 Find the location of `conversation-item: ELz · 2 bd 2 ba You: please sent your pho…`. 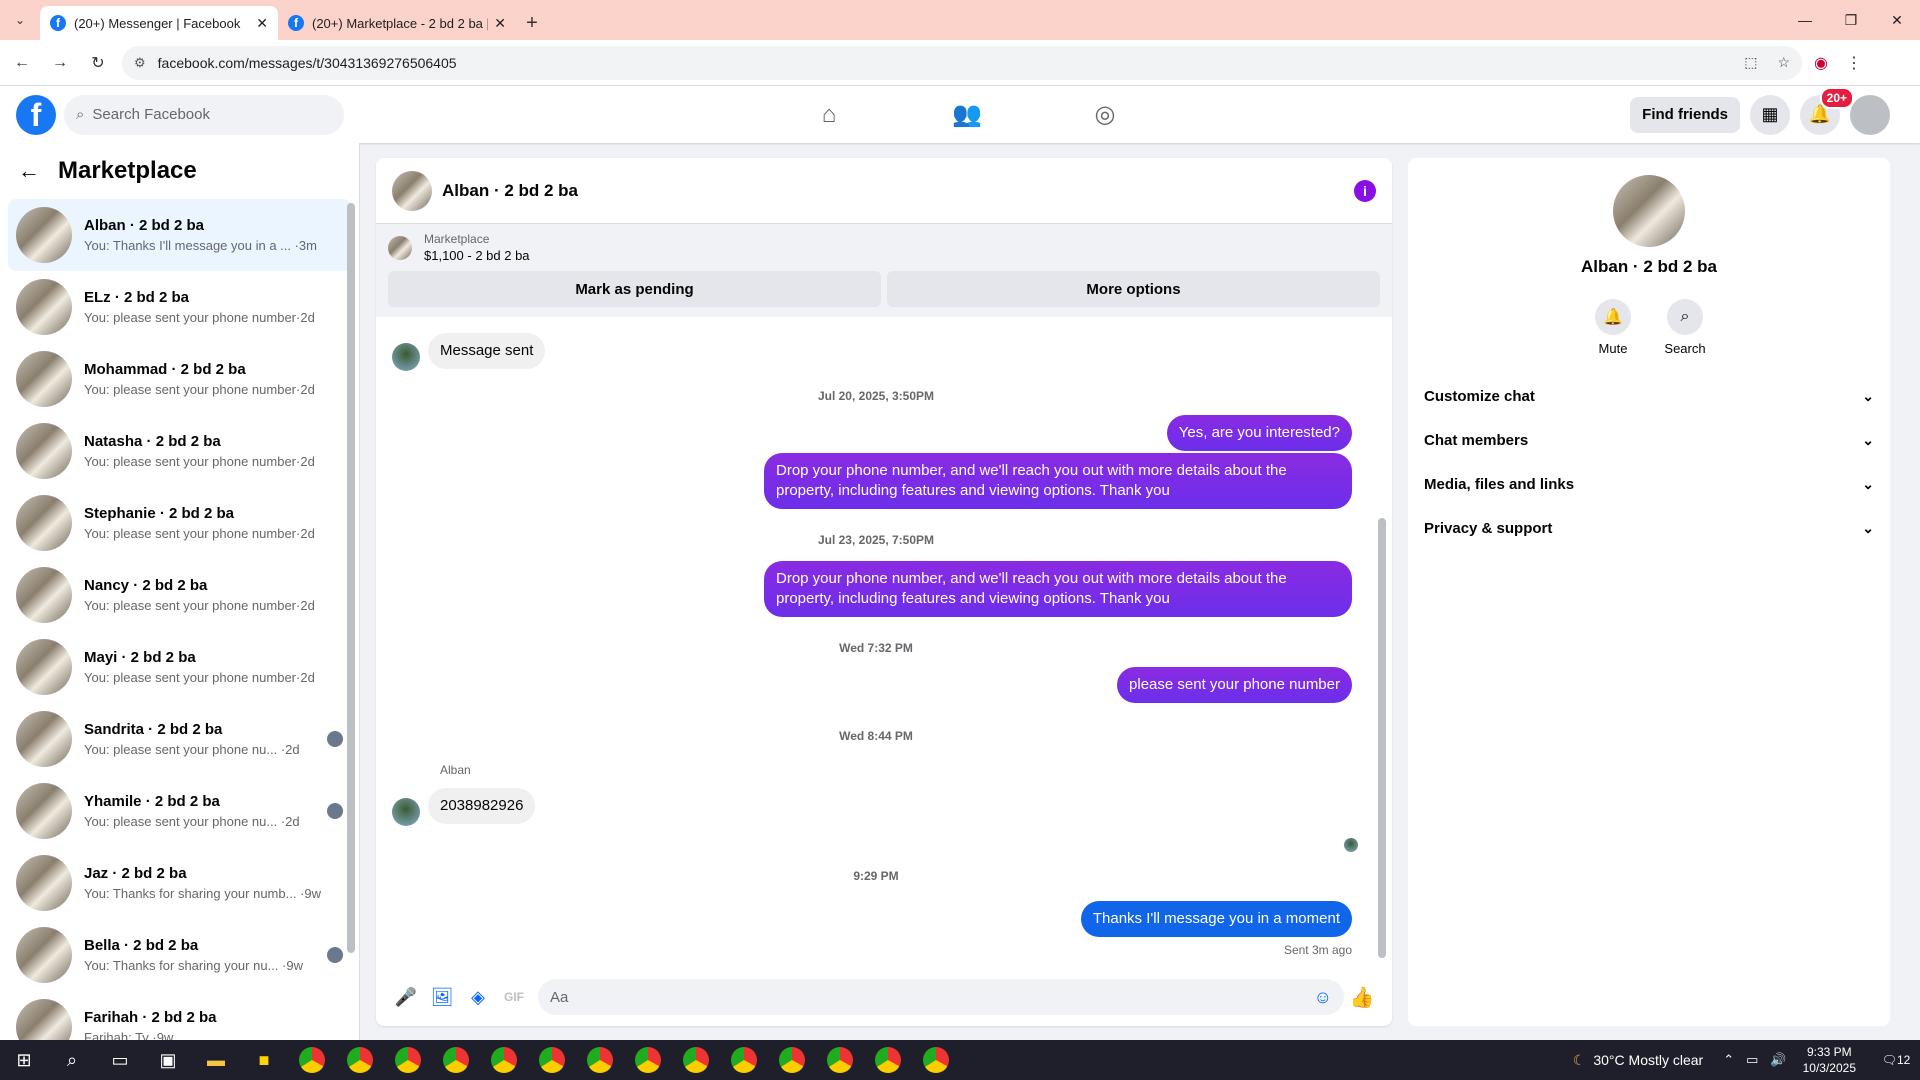

conversation-item: ELz · 2 bd 2 ba You: please sent your pho… is located at coordinates (179, 307).